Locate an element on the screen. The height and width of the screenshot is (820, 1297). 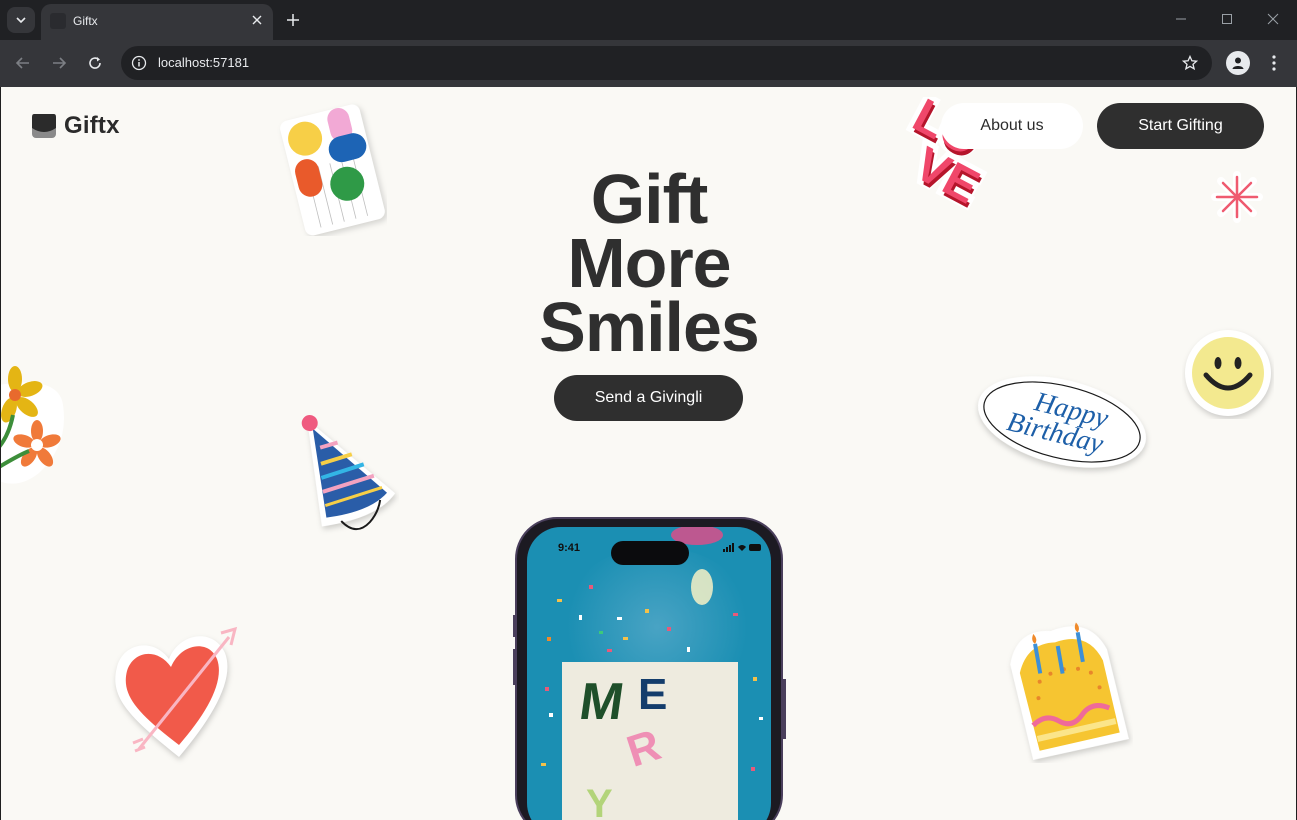
address-bar: localhost:57181 is located at coordinates (666, 63).